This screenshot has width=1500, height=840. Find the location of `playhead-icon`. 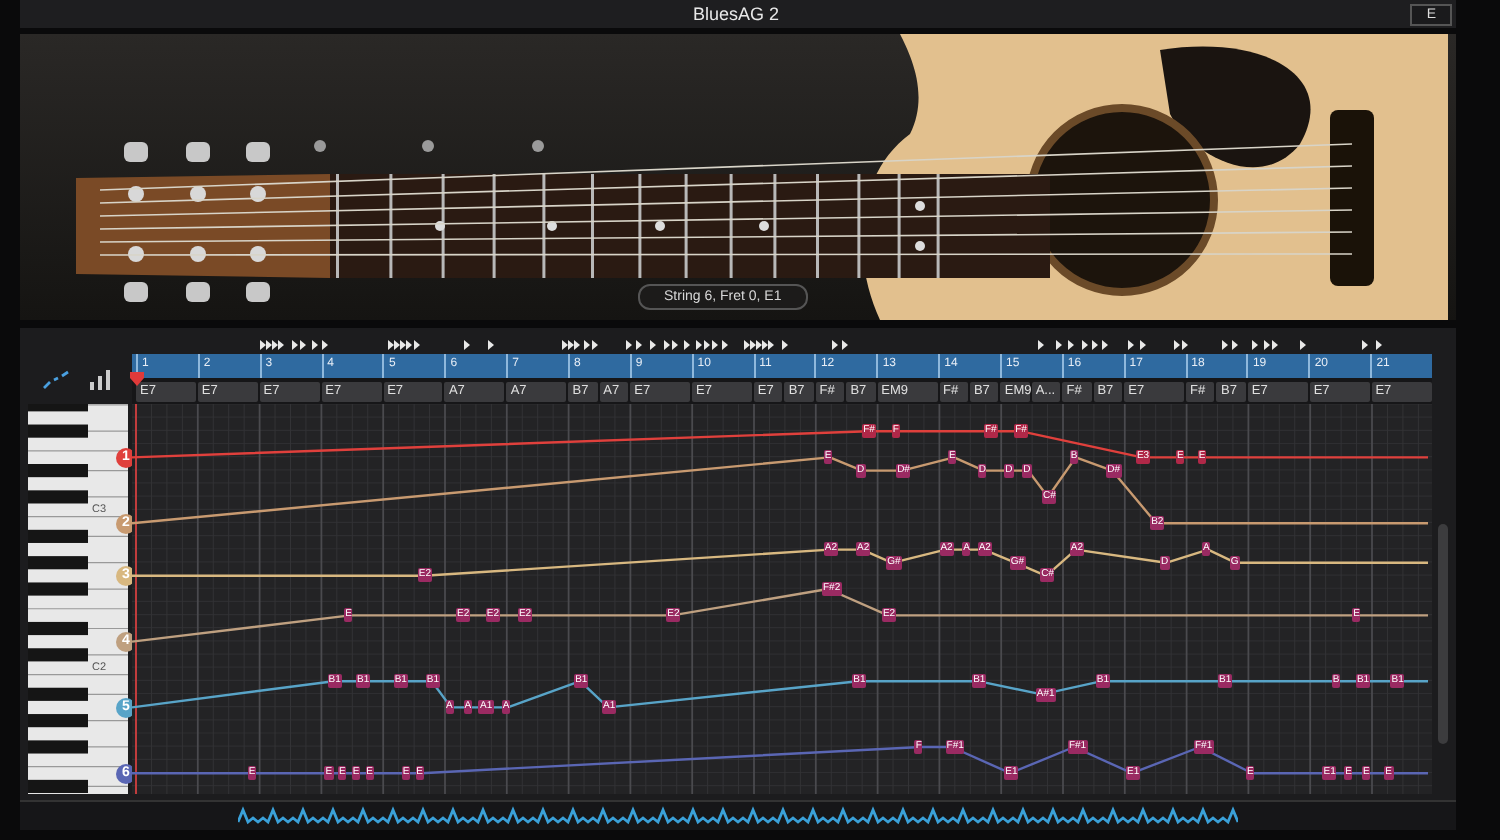

playhead-icon is located at coordinates (137, 379).